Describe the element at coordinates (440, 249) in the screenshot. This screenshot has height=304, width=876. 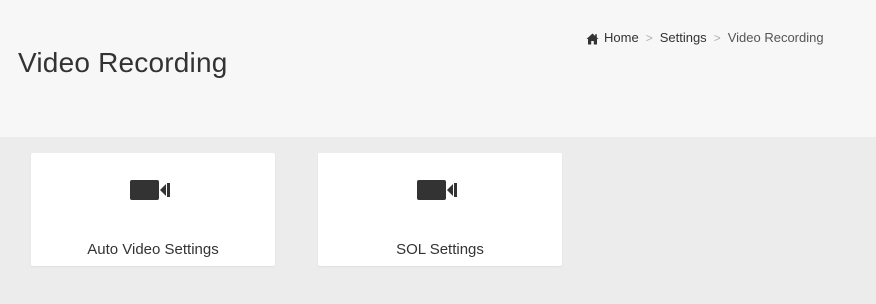
I see `card-label: SOL Settings` at that location.